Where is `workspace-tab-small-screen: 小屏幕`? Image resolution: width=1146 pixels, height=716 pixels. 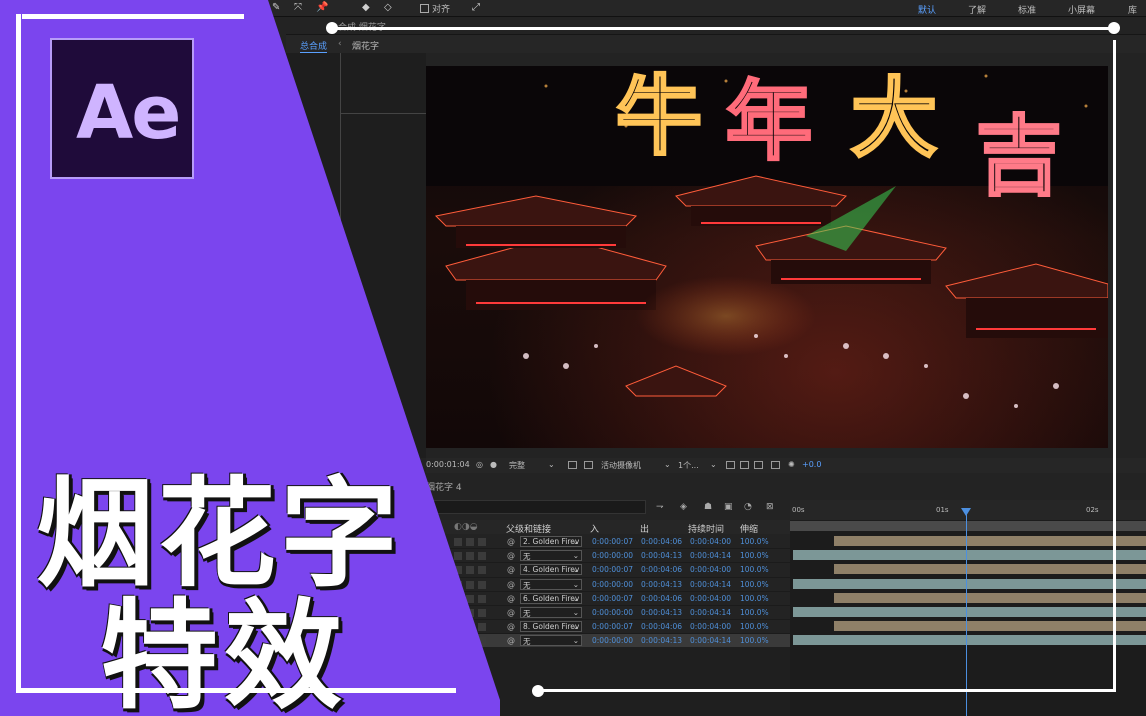 workspace-tab-small-screen: 小屏幕 is located at coordinates (1081, 9).